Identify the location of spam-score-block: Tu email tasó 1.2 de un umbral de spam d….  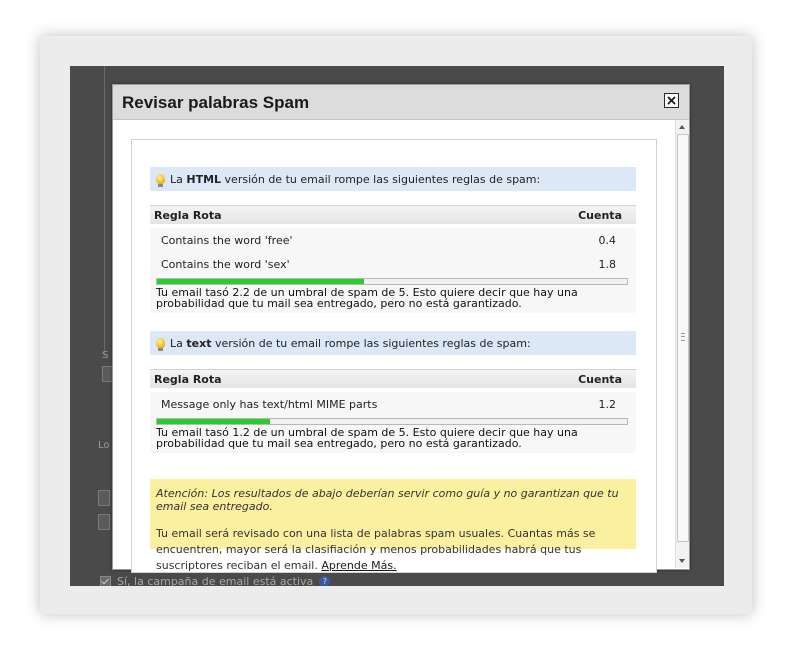
(393, 434).